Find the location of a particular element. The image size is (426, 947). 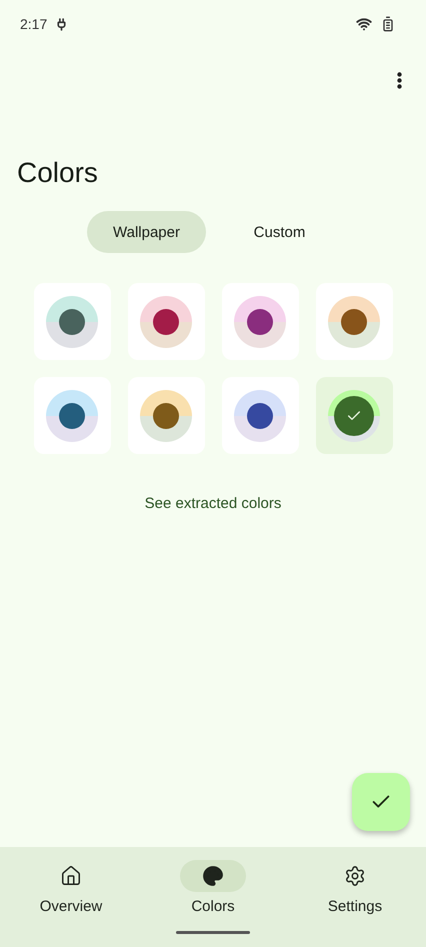

more-icon is located at coordinates (399, 80).